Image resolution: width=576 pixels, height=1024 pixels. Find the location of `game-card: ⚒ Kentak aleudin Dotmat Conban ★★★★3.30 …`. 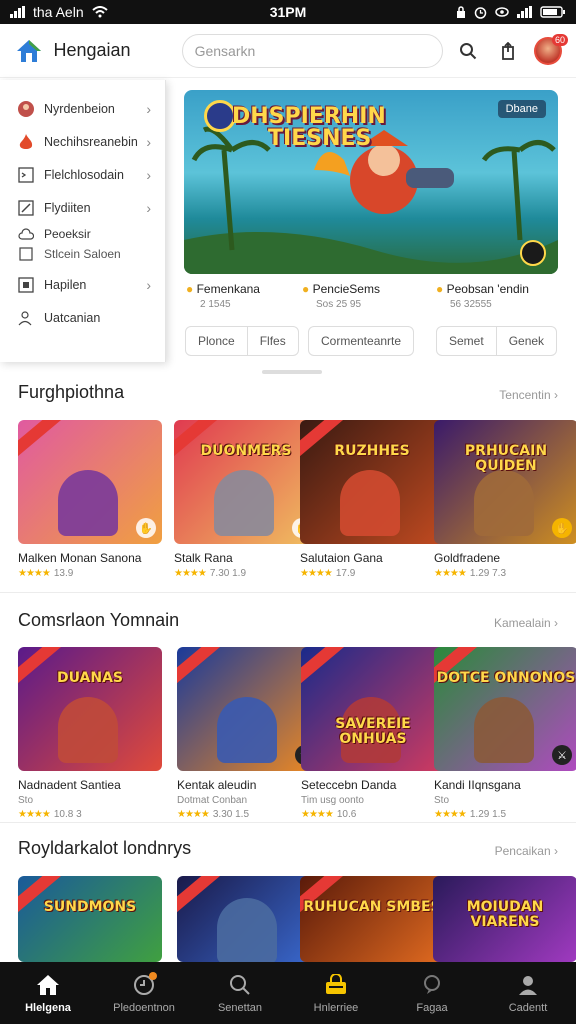

game-card: ⚒ Kentak aleudin Dotmat Conban ★★★★3.30 … is located at coordinates (249, 733).